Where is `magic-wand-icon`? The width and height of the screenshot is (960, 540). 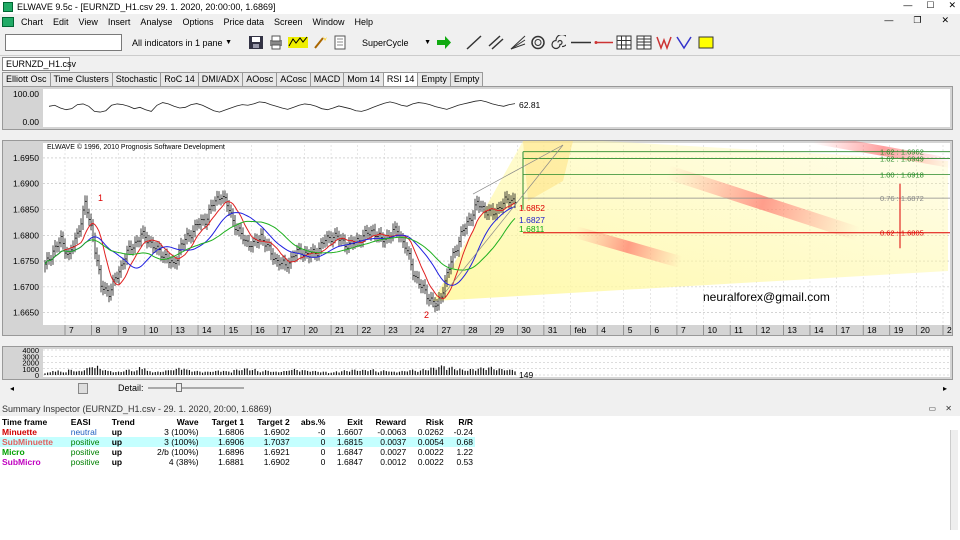
magic-wand-icon is located at coordinates (320, 42).